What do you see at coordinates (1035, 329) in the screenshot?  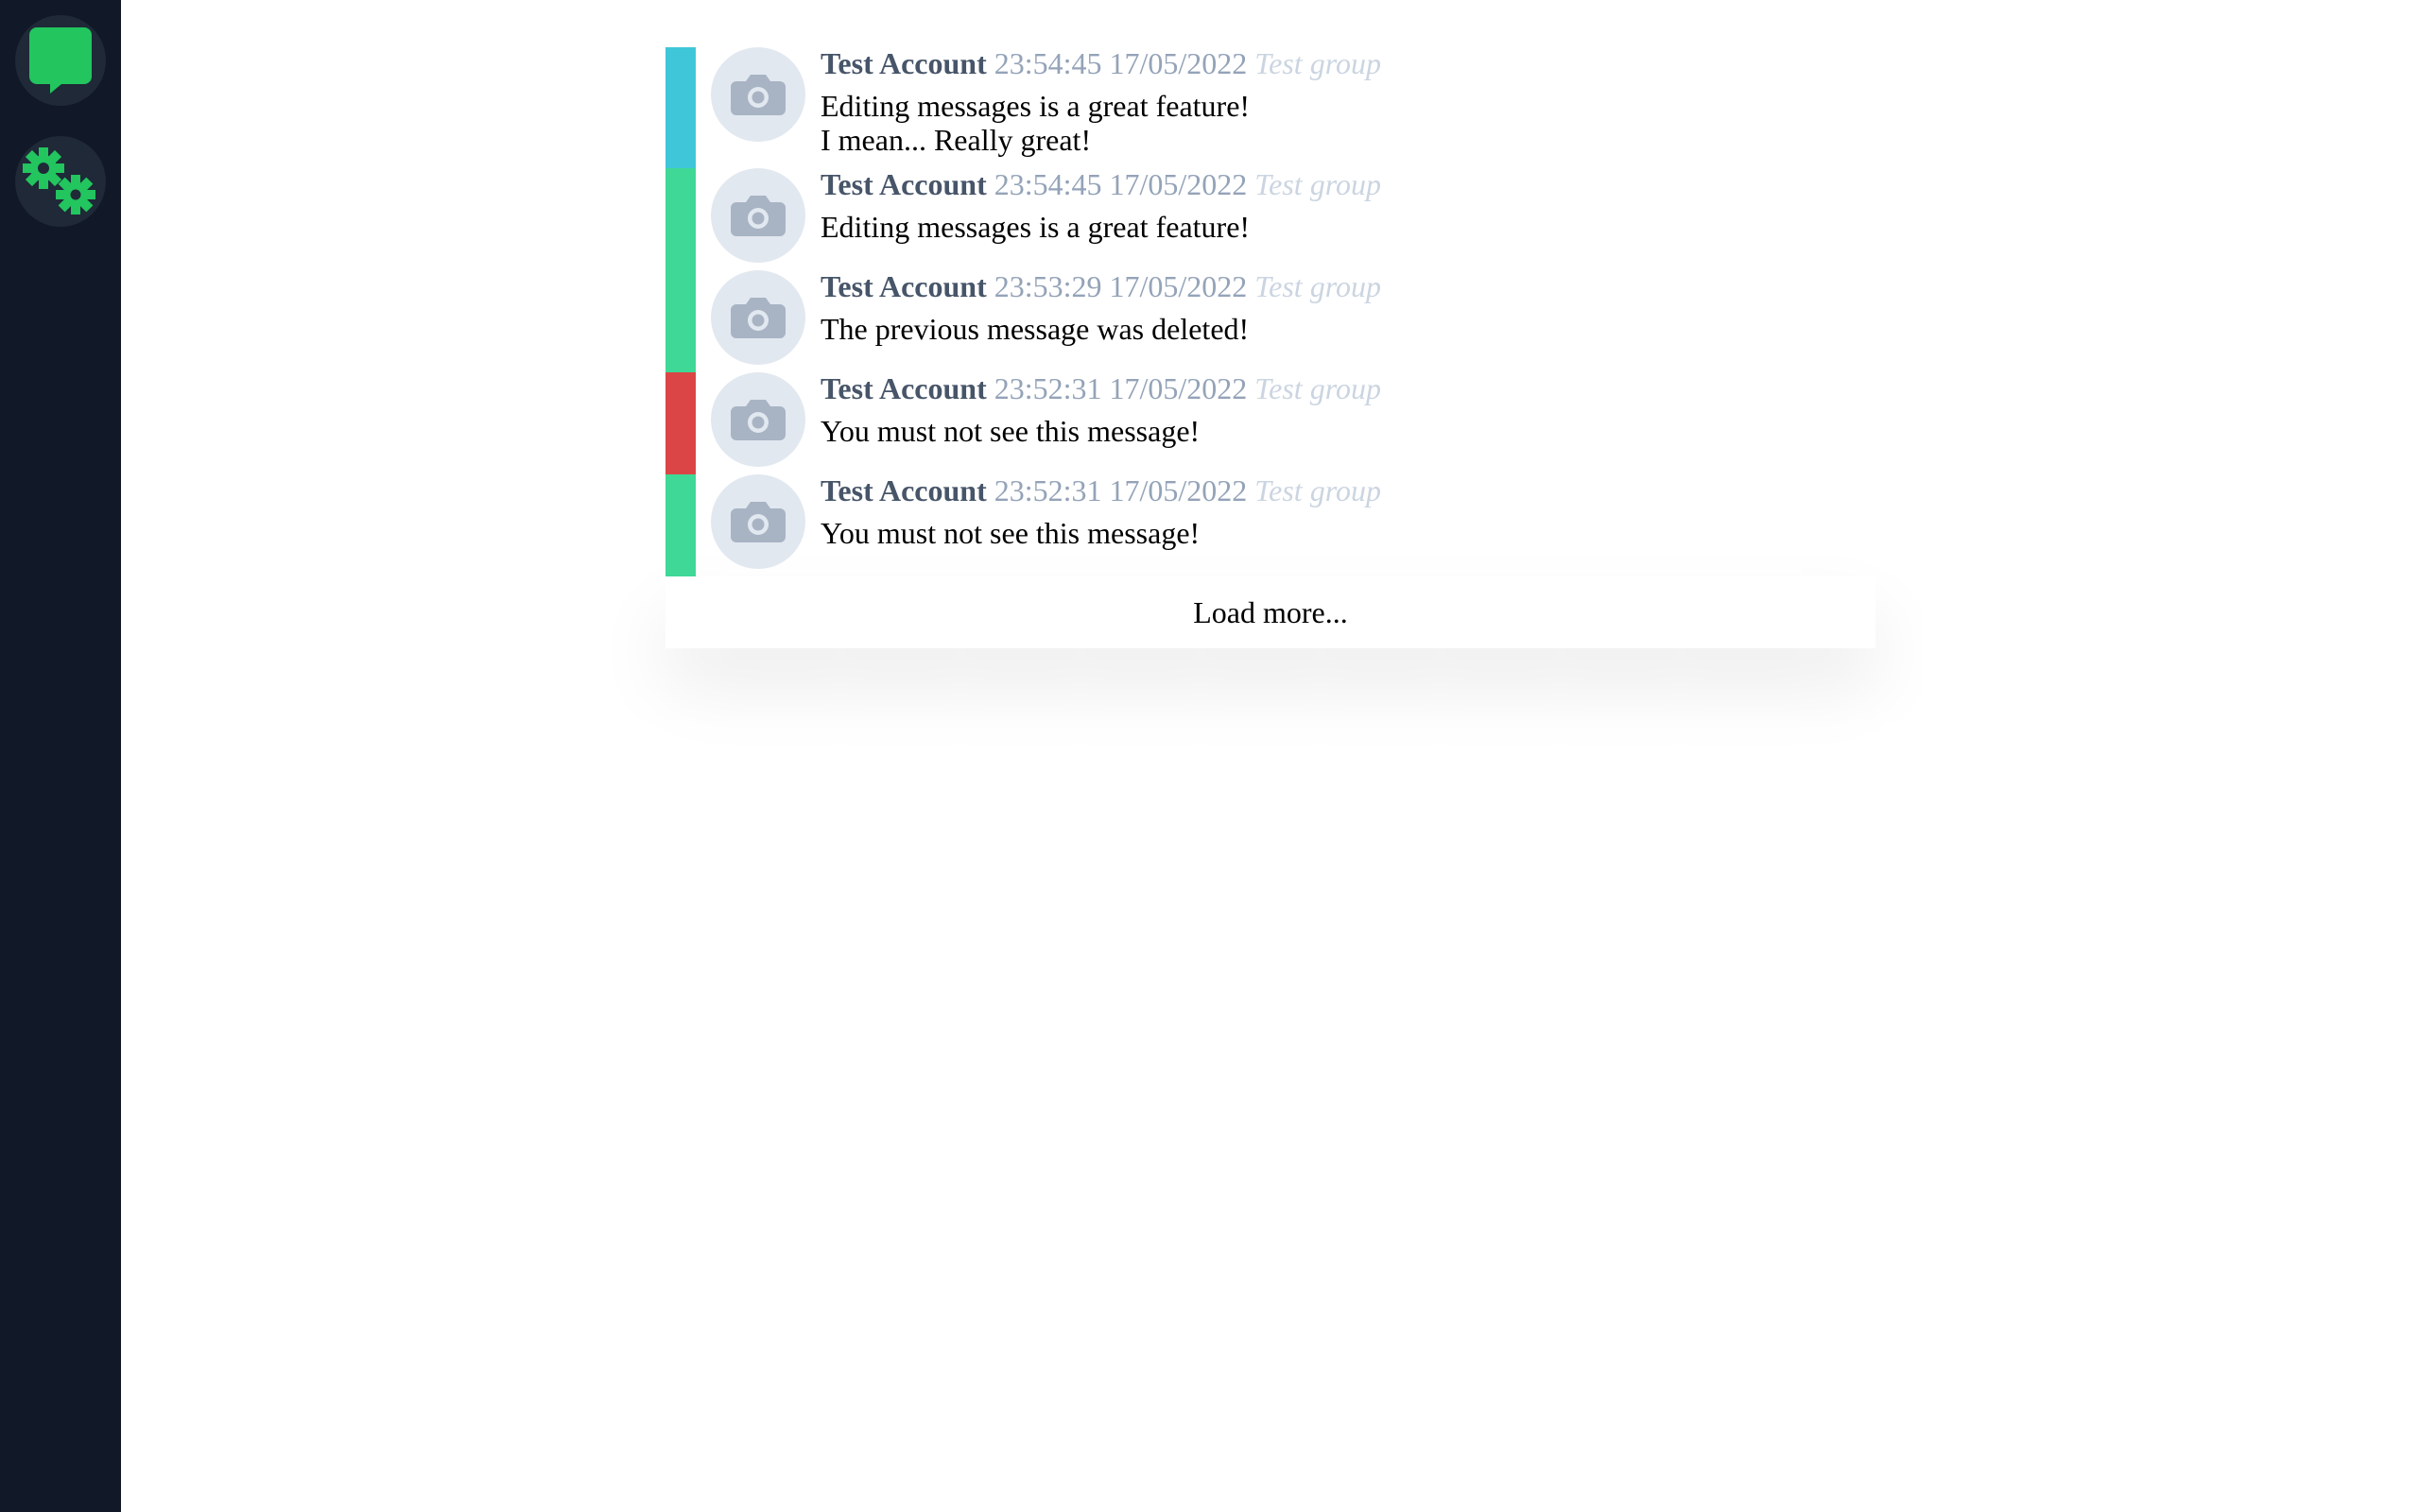 I see `message-line: The previous message was deleted!` at bounding box center [1035, 329].